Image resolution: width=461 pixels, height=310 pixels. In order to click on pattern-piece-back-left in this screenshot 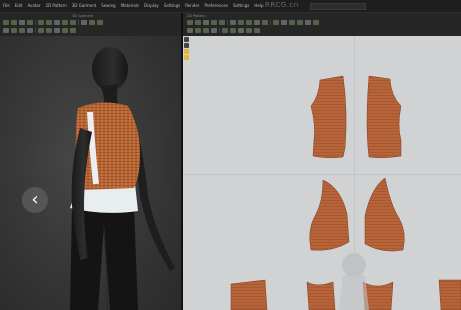, I will do `click(329, 215)`.